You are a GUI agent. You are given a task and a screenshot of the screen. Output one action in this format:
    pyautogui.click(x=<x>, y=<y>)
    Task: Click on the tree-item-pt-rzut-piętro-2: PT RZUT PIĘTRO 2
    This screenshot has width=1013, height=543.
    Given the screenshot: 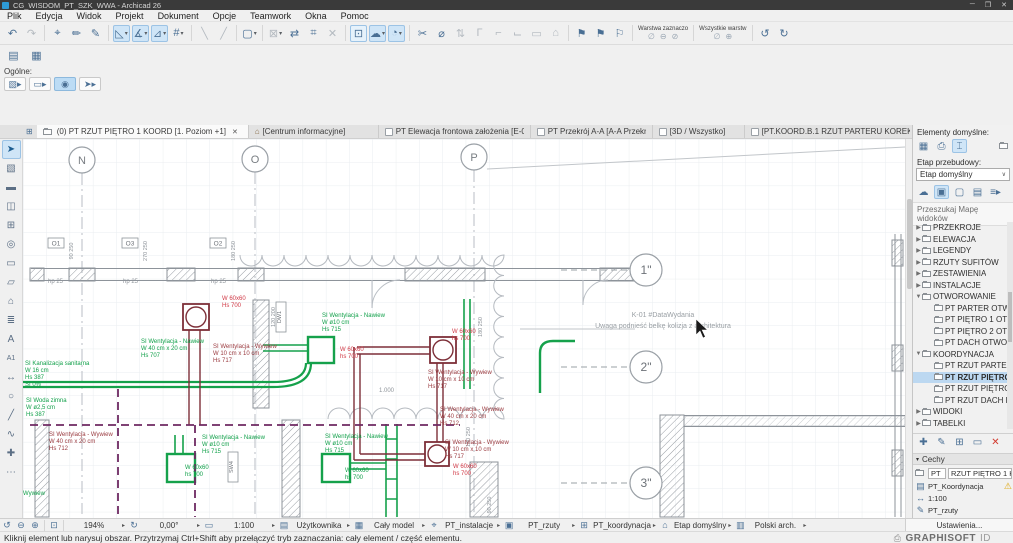 What is the action you would take?
    pyautogui.click(x=960, y=389)
    